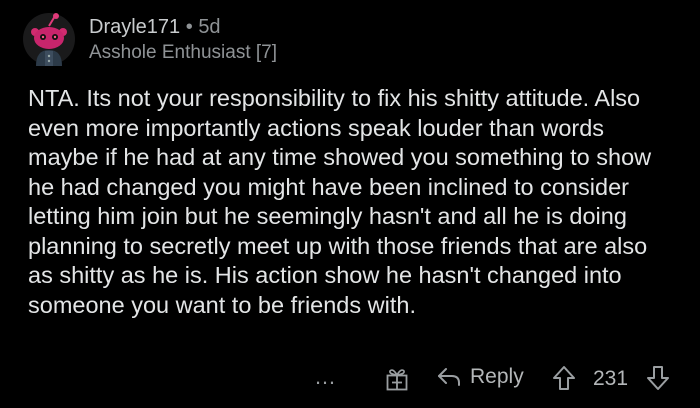 The image size is (700, 408). I want to click on reply-label: Reply, so click(497, 376).